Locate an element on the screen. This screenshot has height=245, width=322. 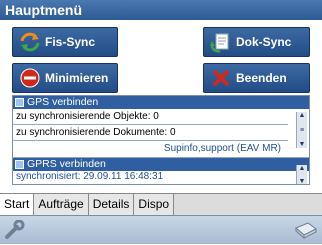
tab-bar-spacer is located at coordinates (248, 205).